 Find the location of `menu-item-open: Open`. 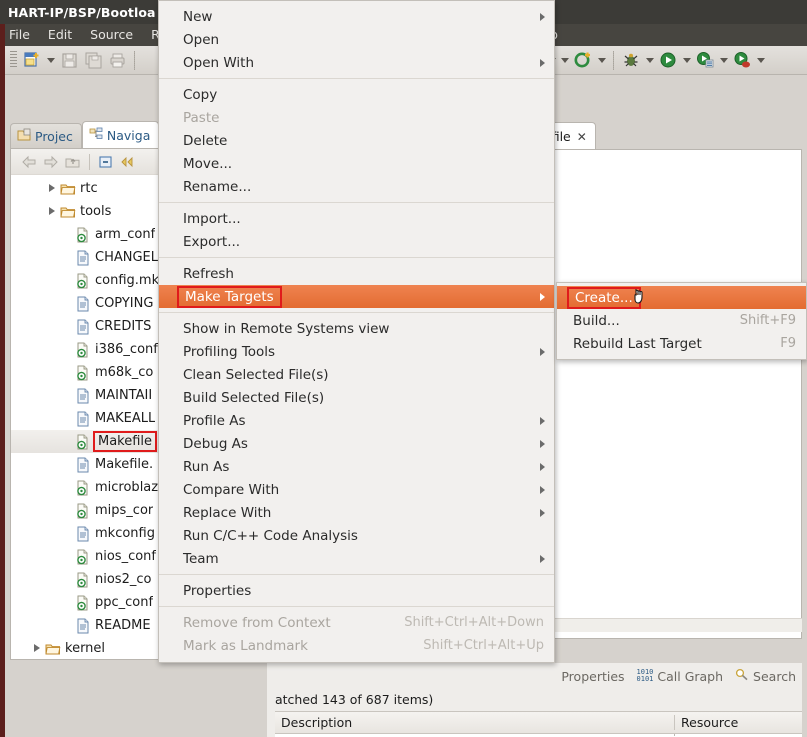

menu-item-open: Open is located at coordinates (356, 39).